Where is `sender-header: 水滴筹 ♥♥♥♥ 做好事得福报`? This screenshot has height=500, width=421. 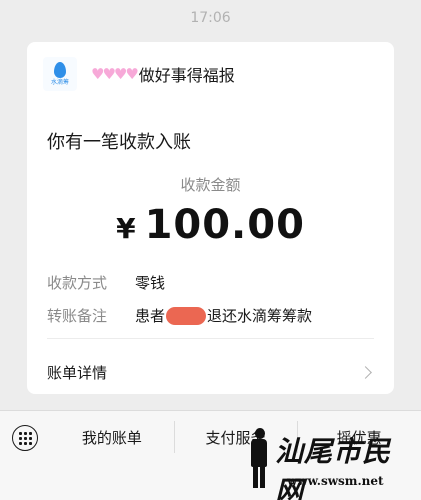 sender-header: 水滴筹 ♥♥♥♥ 做好事得福报 is located at coordinates (210, 74).